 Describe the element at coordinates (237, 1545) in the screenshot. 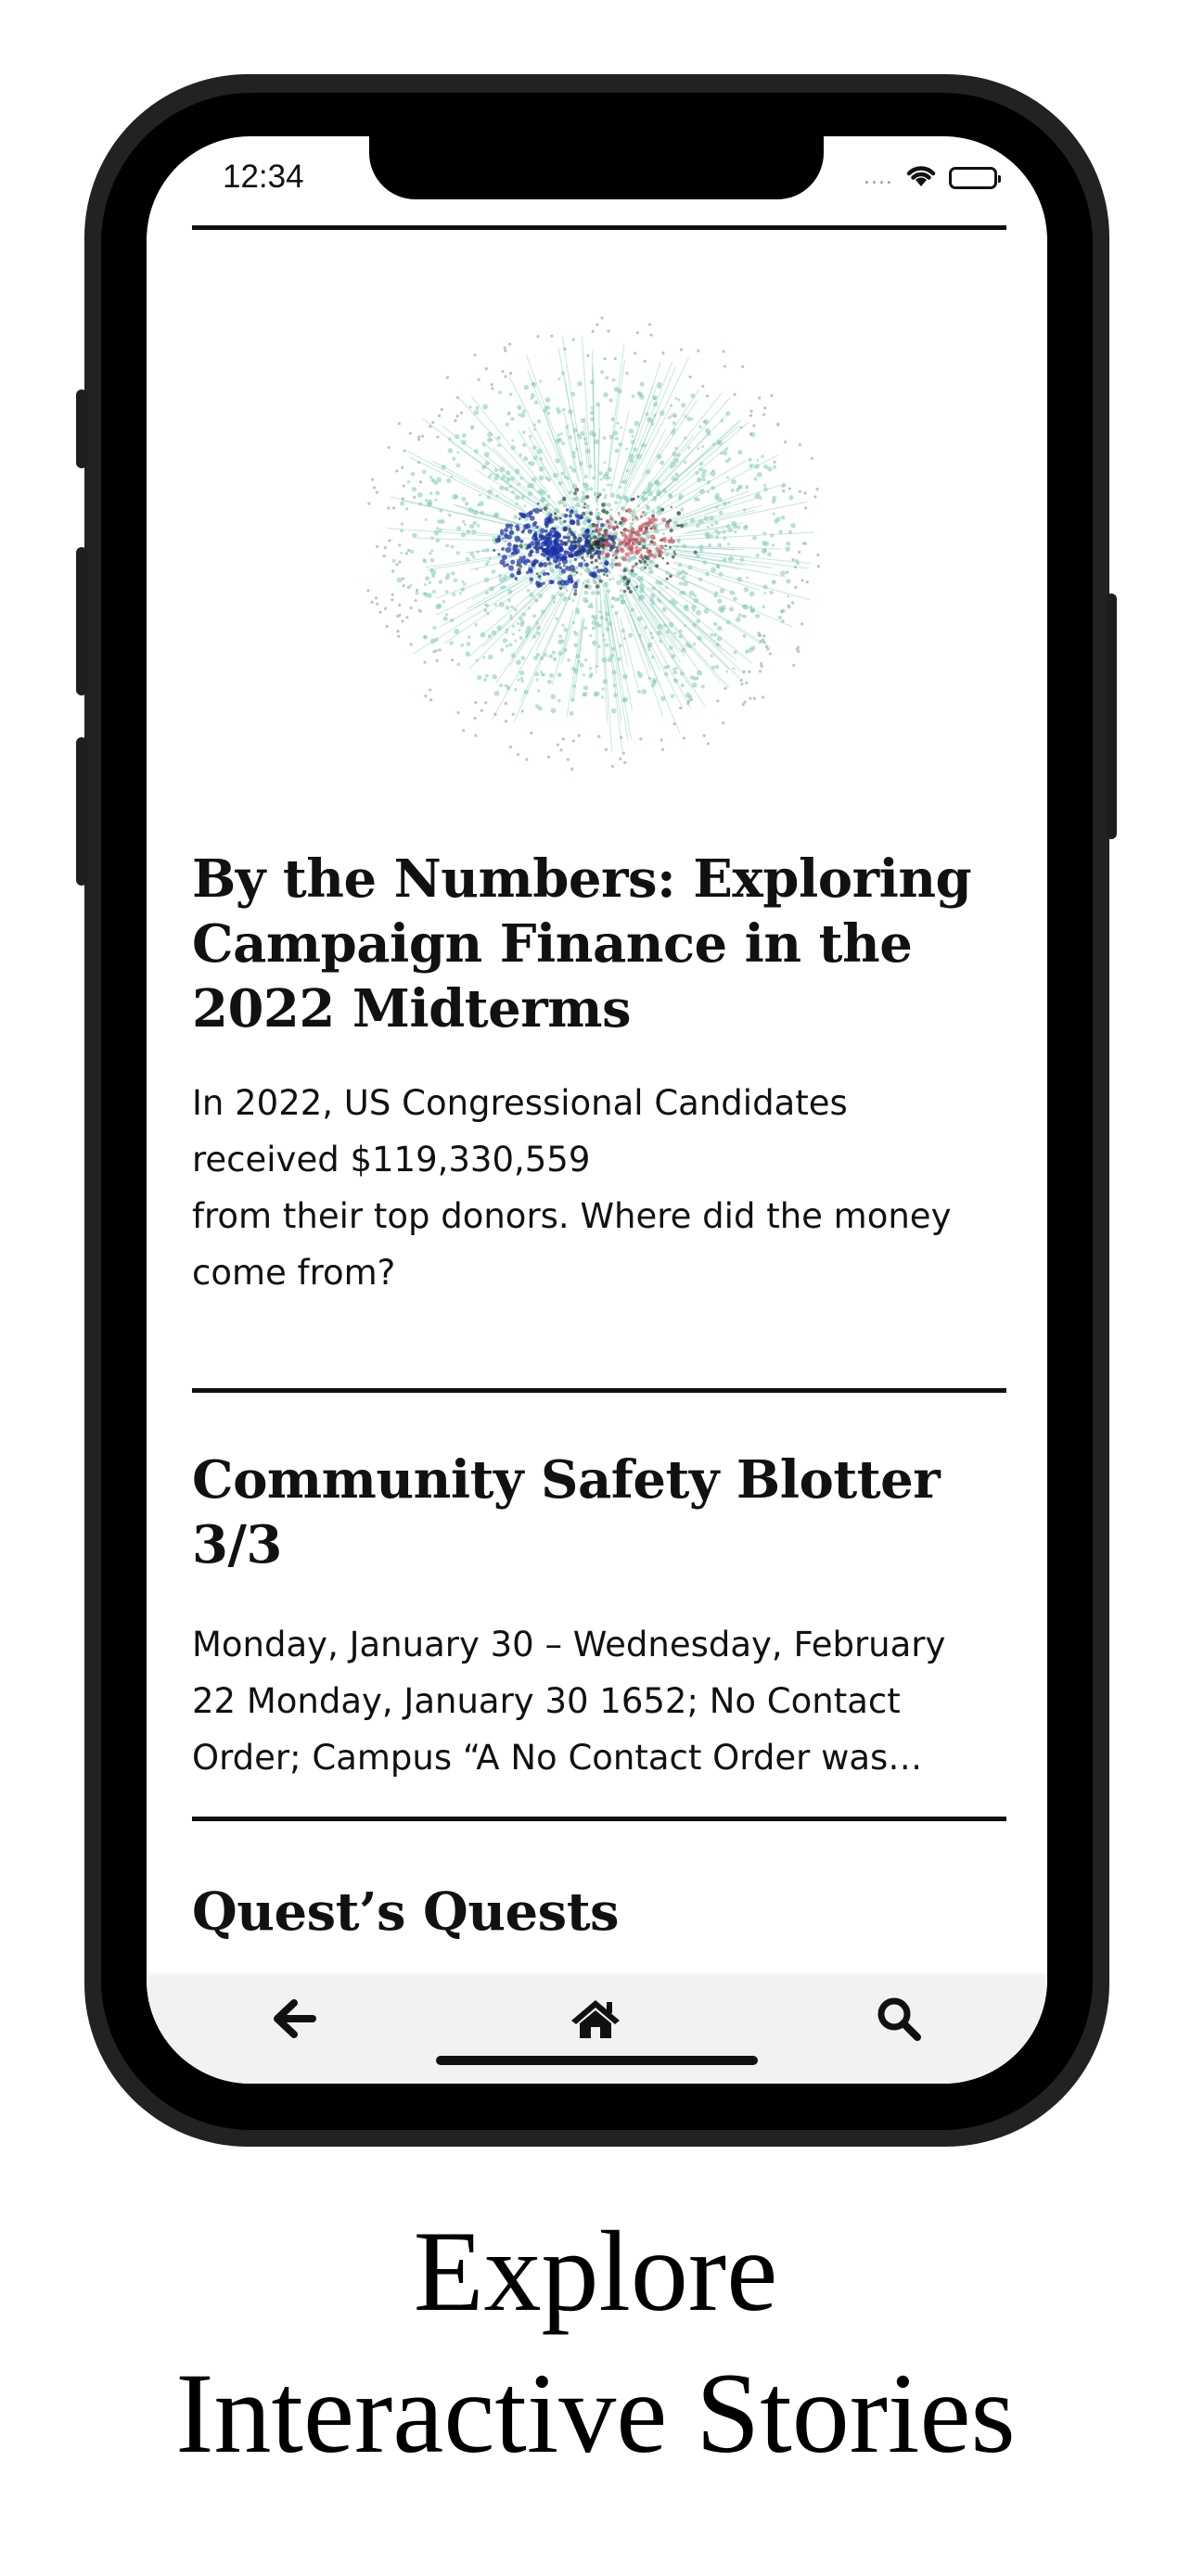

I see `title-line: 3/3` at that location.